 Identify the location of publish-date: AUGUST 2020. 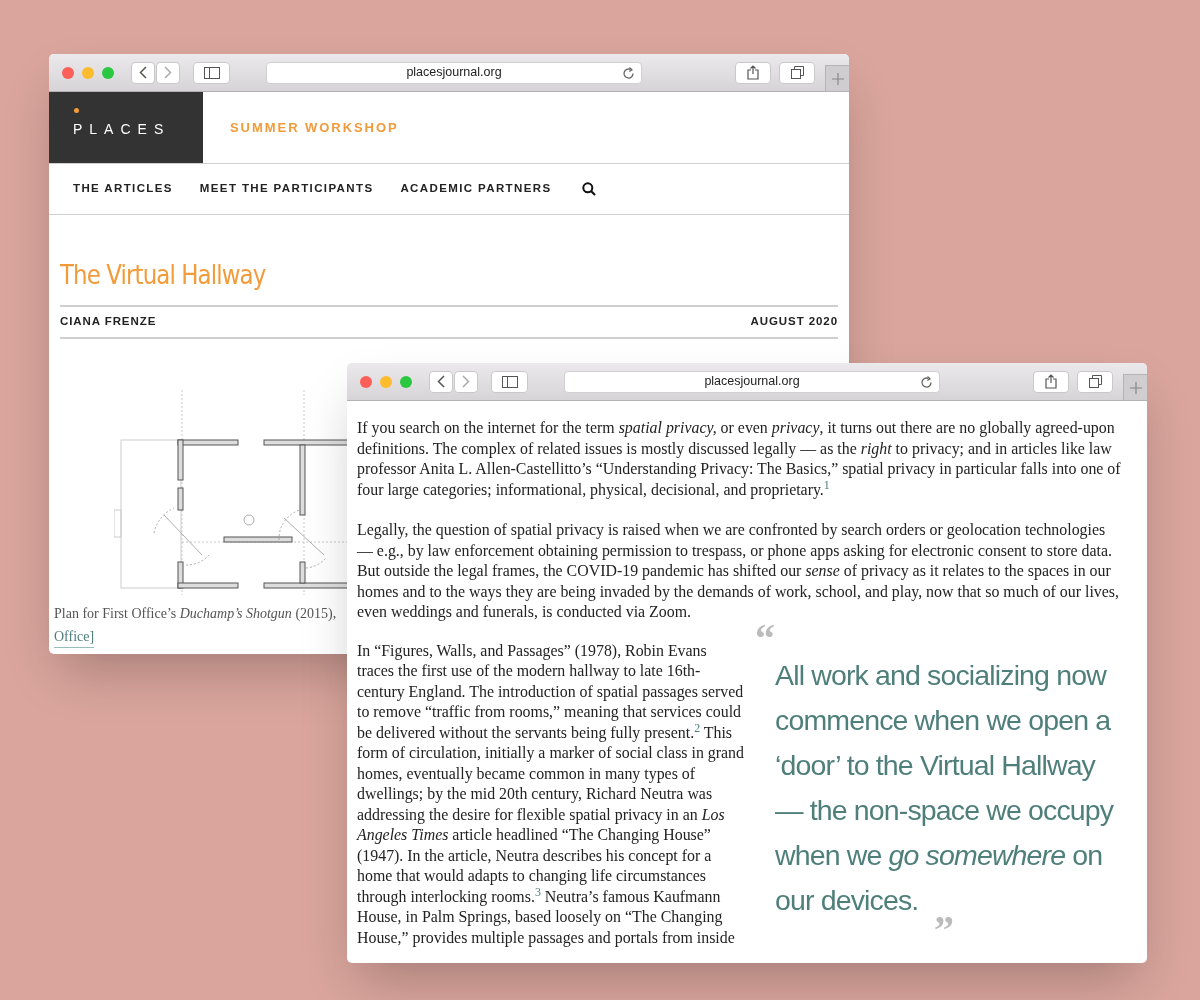
(794, 322).